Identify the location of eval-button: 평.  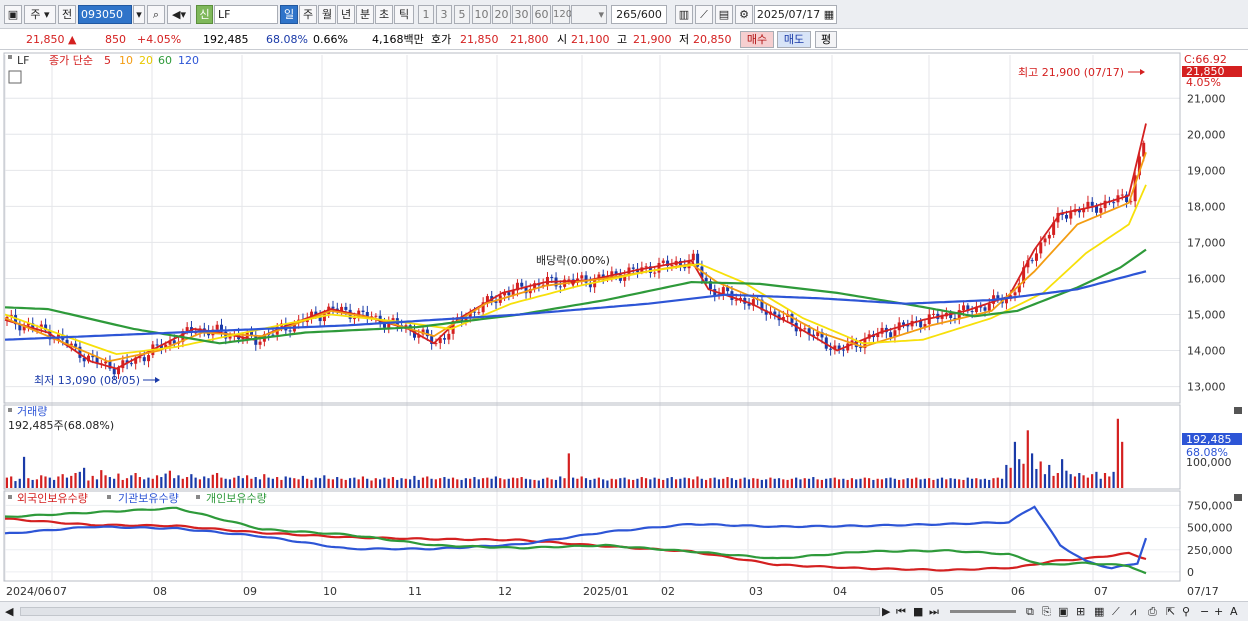
(826, 39).